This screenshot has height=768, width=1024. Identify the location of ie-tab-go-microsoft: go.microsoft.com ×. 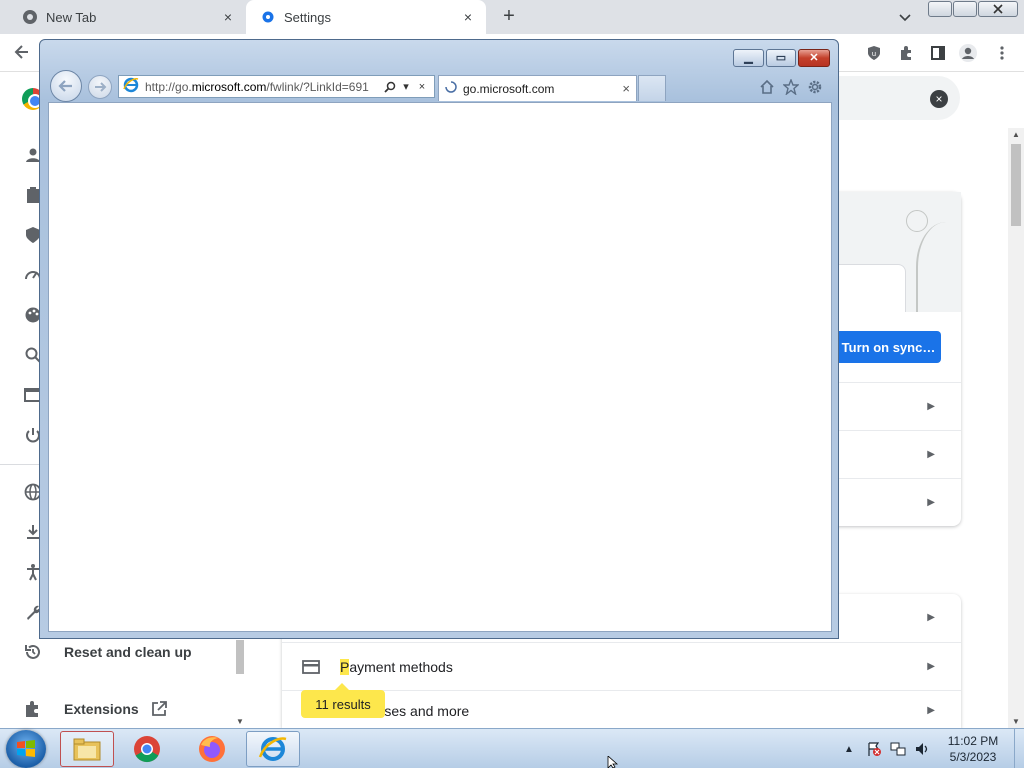
(537, 88).